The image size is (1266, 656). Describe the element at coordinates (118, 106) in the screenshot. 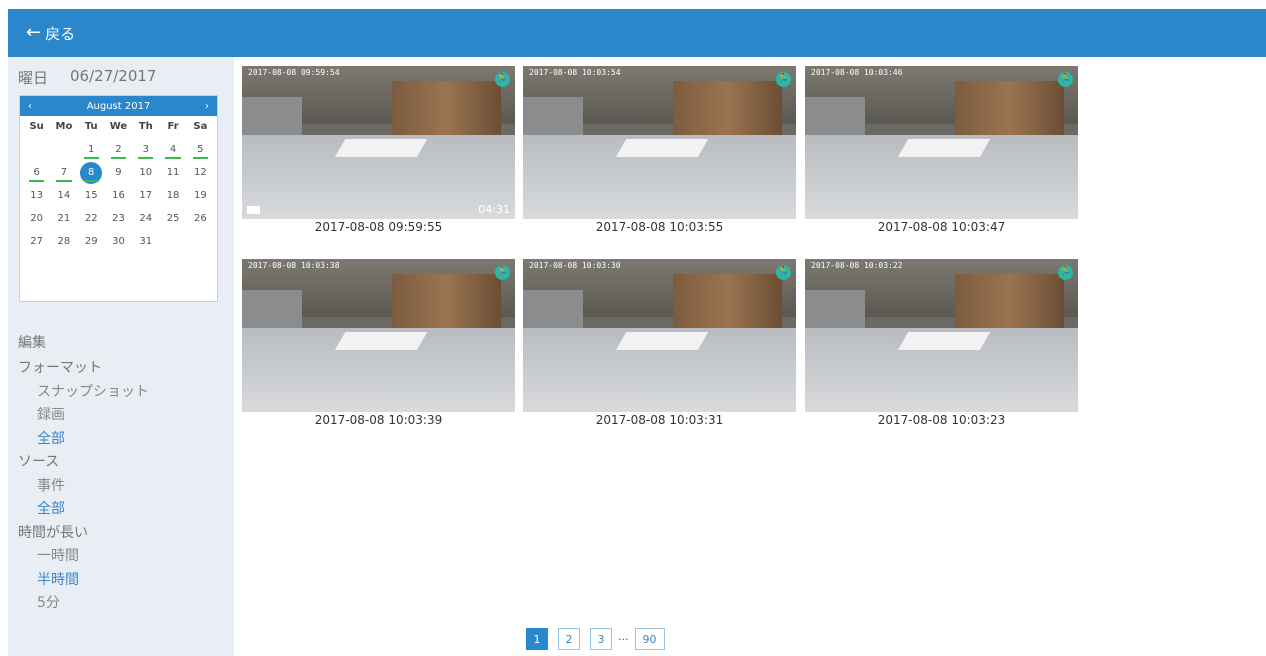

I see `calendar-header: ‹ August 2017 ›` at that location.